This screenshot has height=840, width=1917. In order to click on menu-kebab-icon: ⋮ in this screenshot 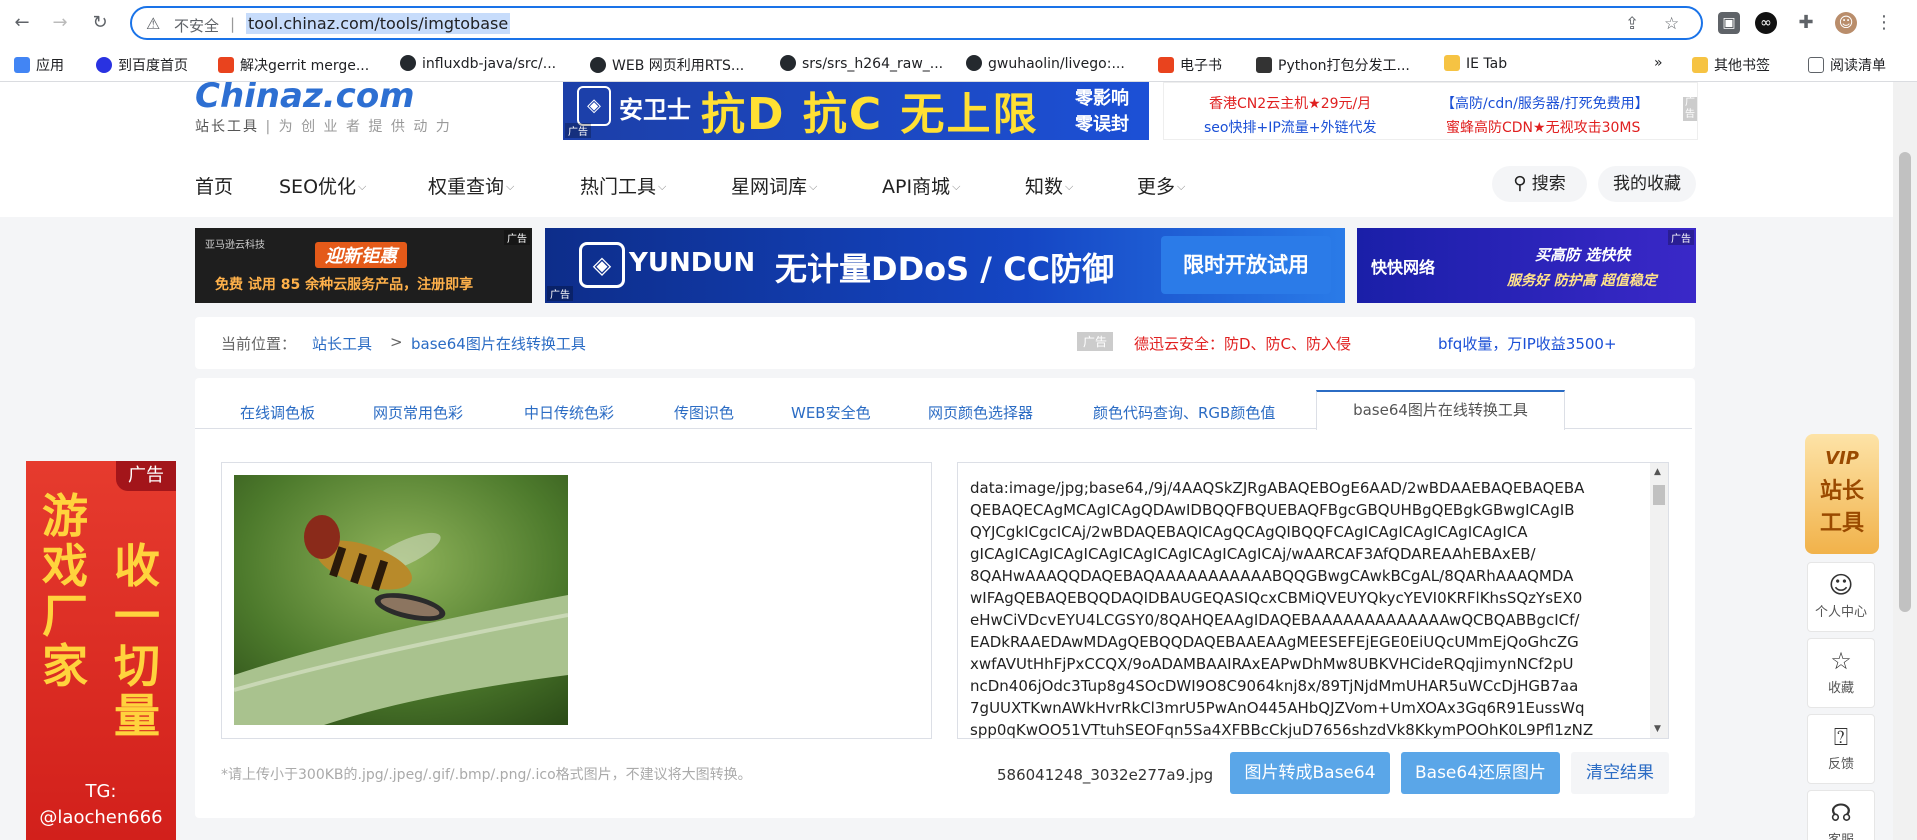, I will do `click(1884, 23)`.